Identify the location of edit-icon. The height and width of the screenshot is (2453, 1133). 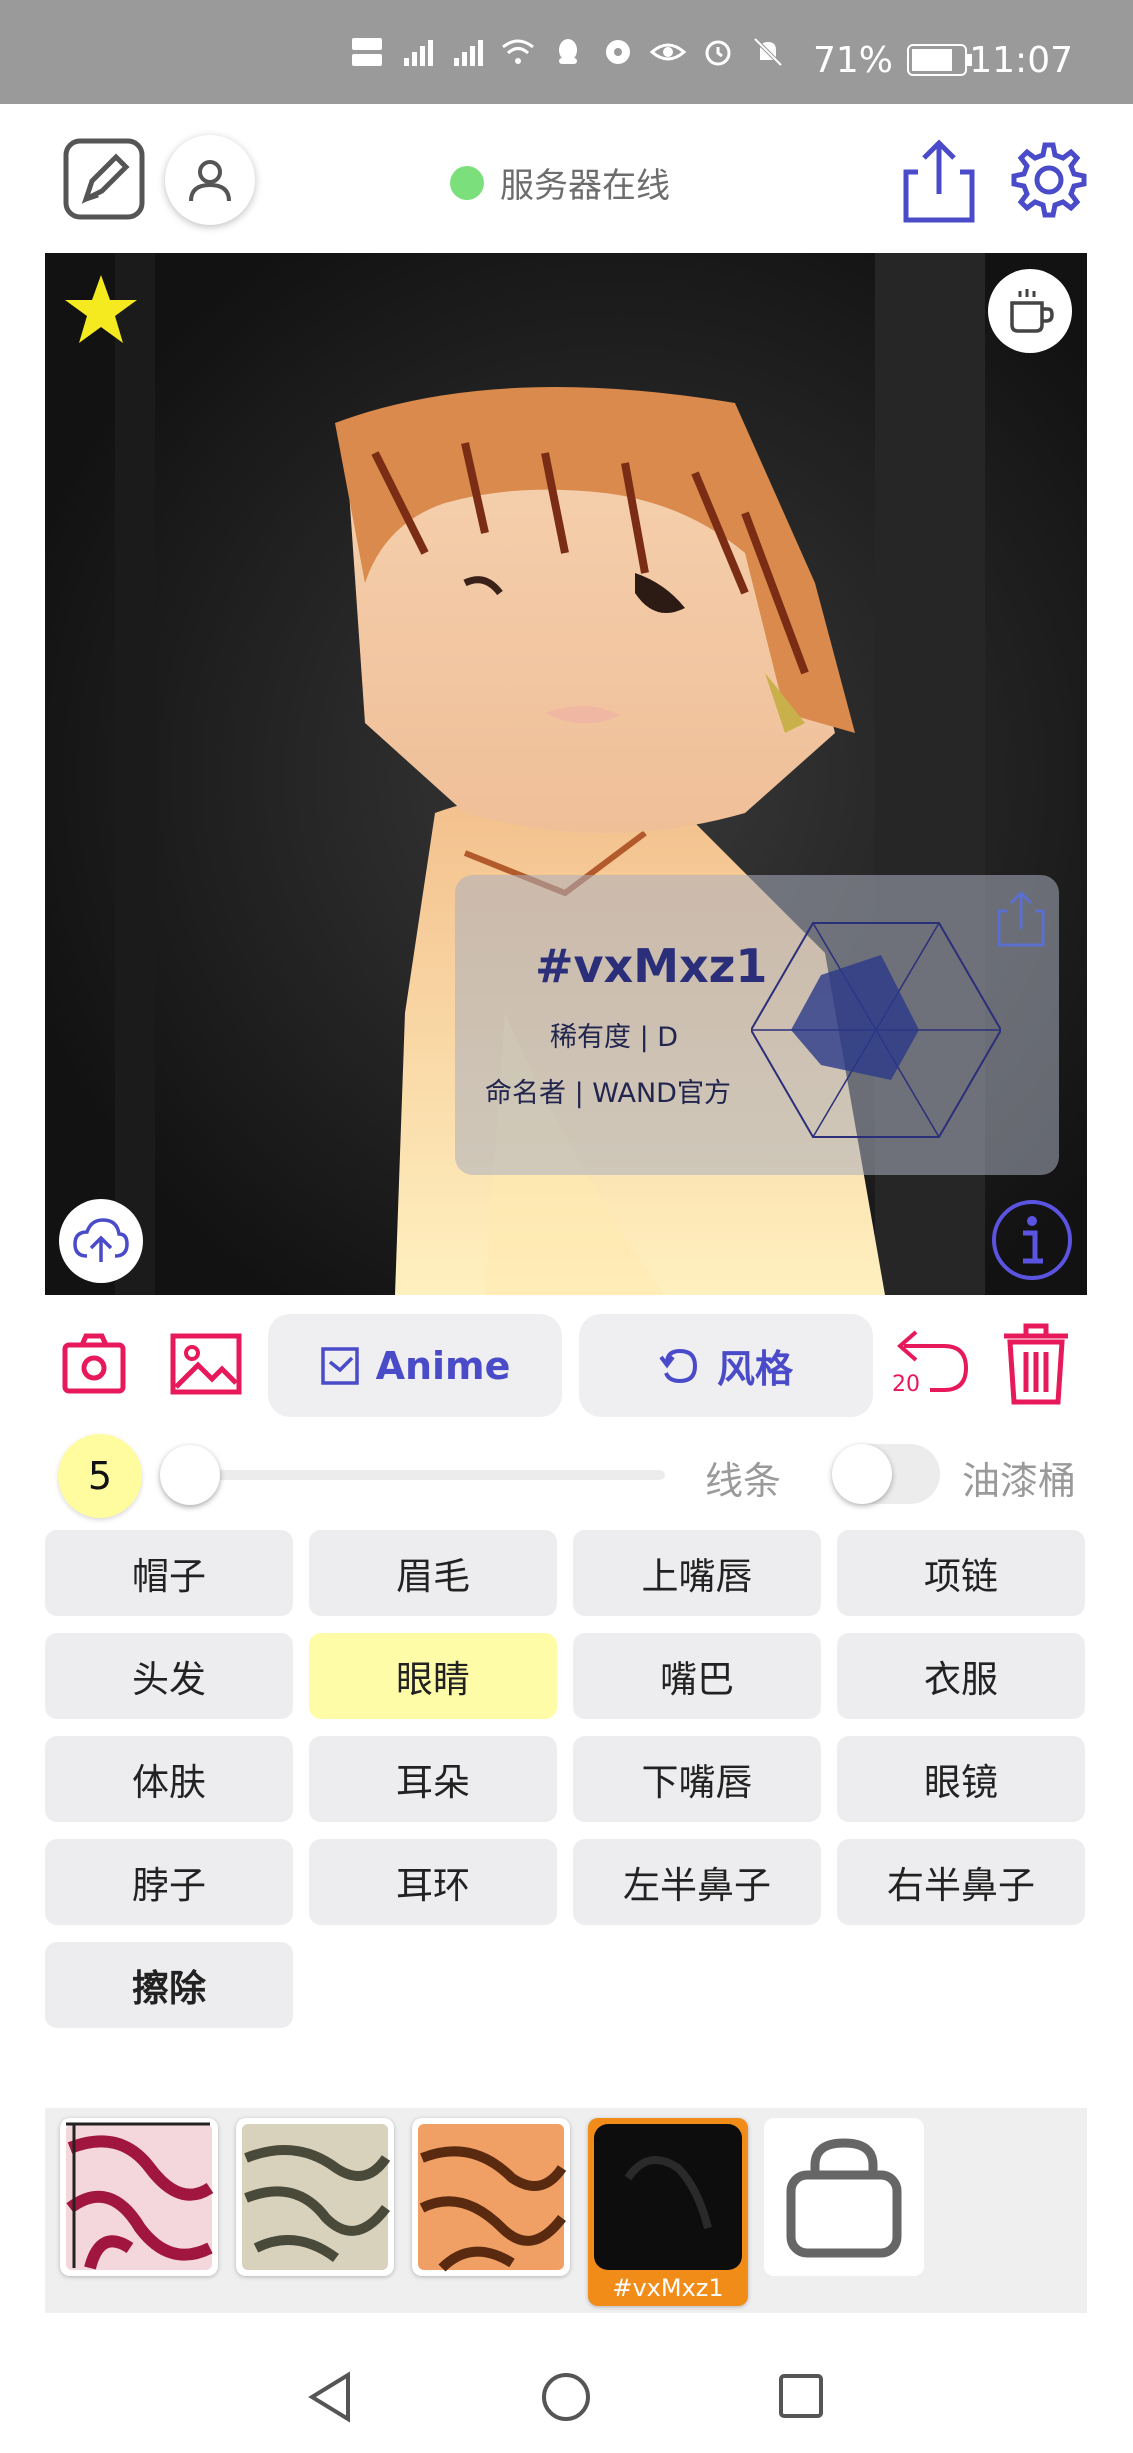
(104, 179).